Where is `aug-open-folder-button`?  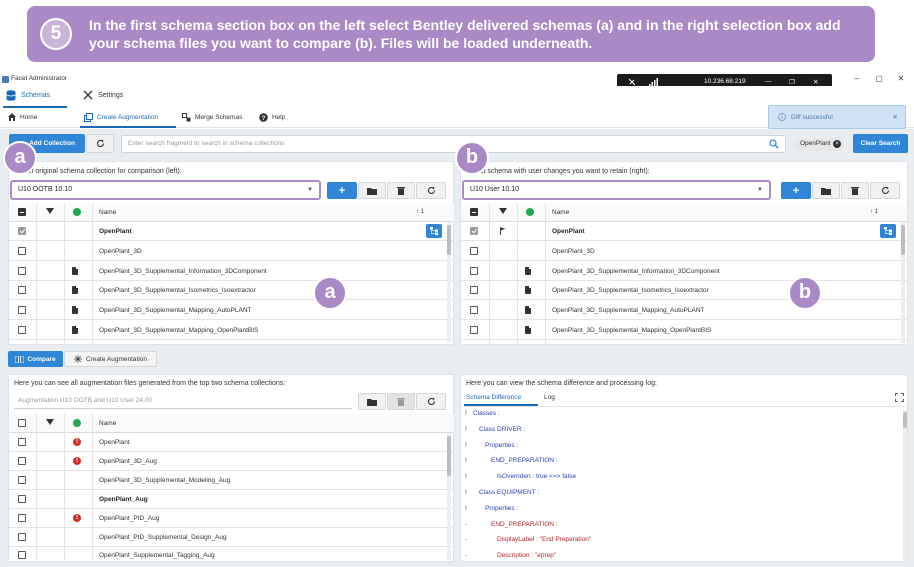 aug-open-folder-button is located at coordinates (372, 401).